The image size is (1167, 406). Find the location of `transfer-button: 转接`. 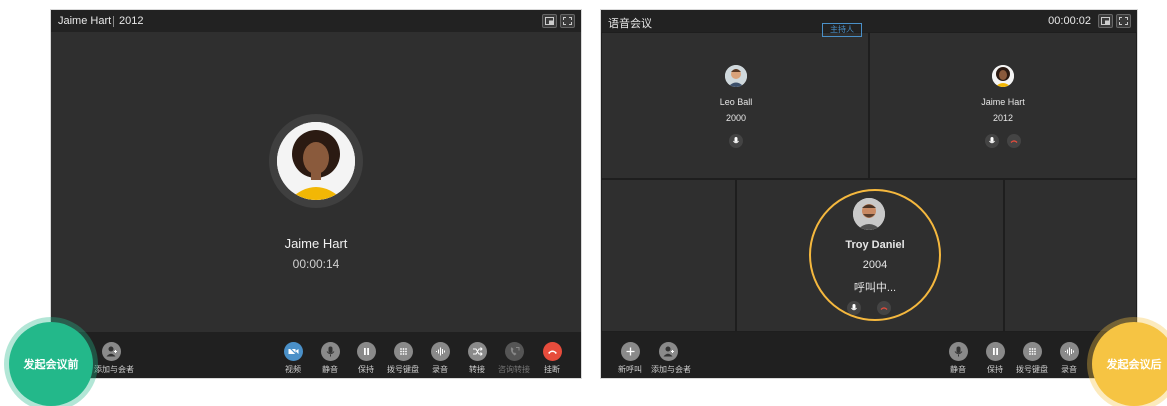

transfer-button: 转接 is located at coordinates (477, 358).